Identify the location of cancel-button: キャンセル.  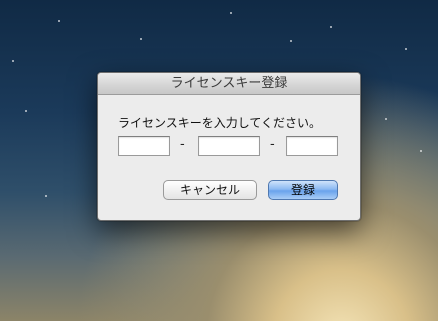
(210, 190).